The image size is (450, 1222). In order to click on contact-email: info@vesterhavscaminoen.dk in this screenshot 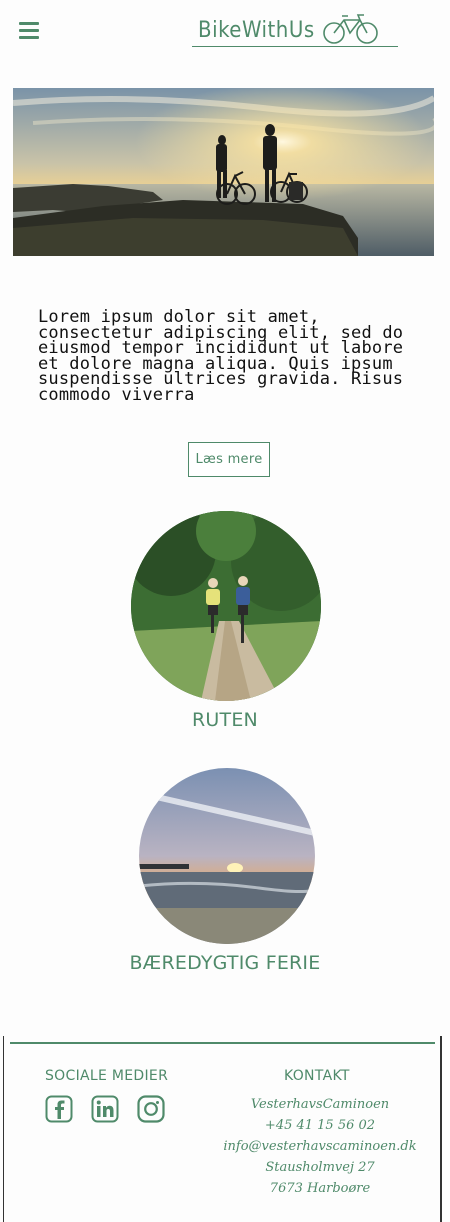, I will do `click(320, 1146)`.